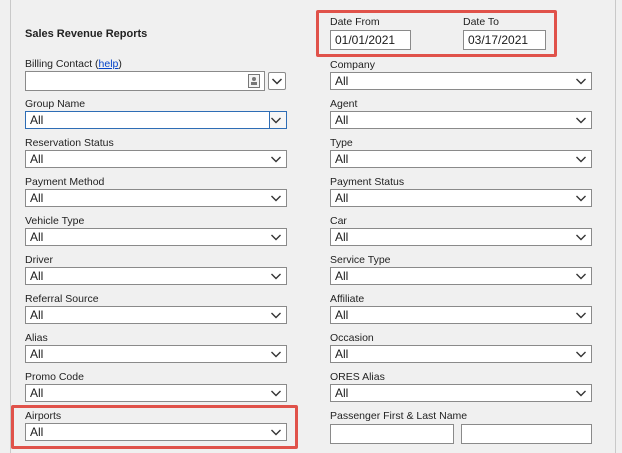  I want to click on referral-source-label: Referral Source, so click(62, 299).